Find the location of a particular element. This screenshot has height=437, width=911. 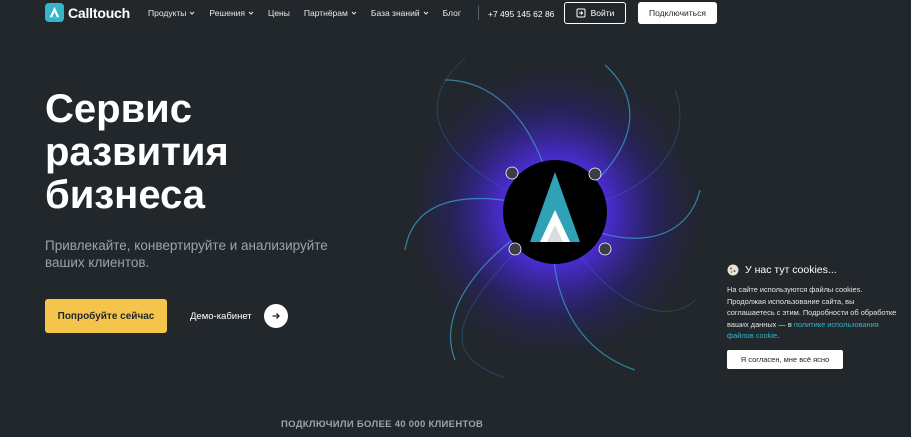

connect-button: Подключиться is located at coordinates (677, 13).